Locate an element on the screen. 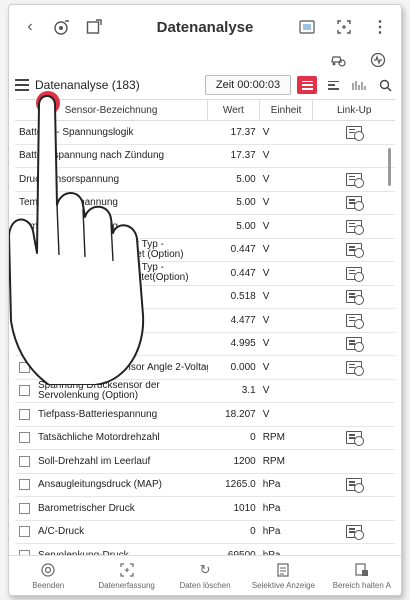  touch-indicator is located at coordinates (48, 103).